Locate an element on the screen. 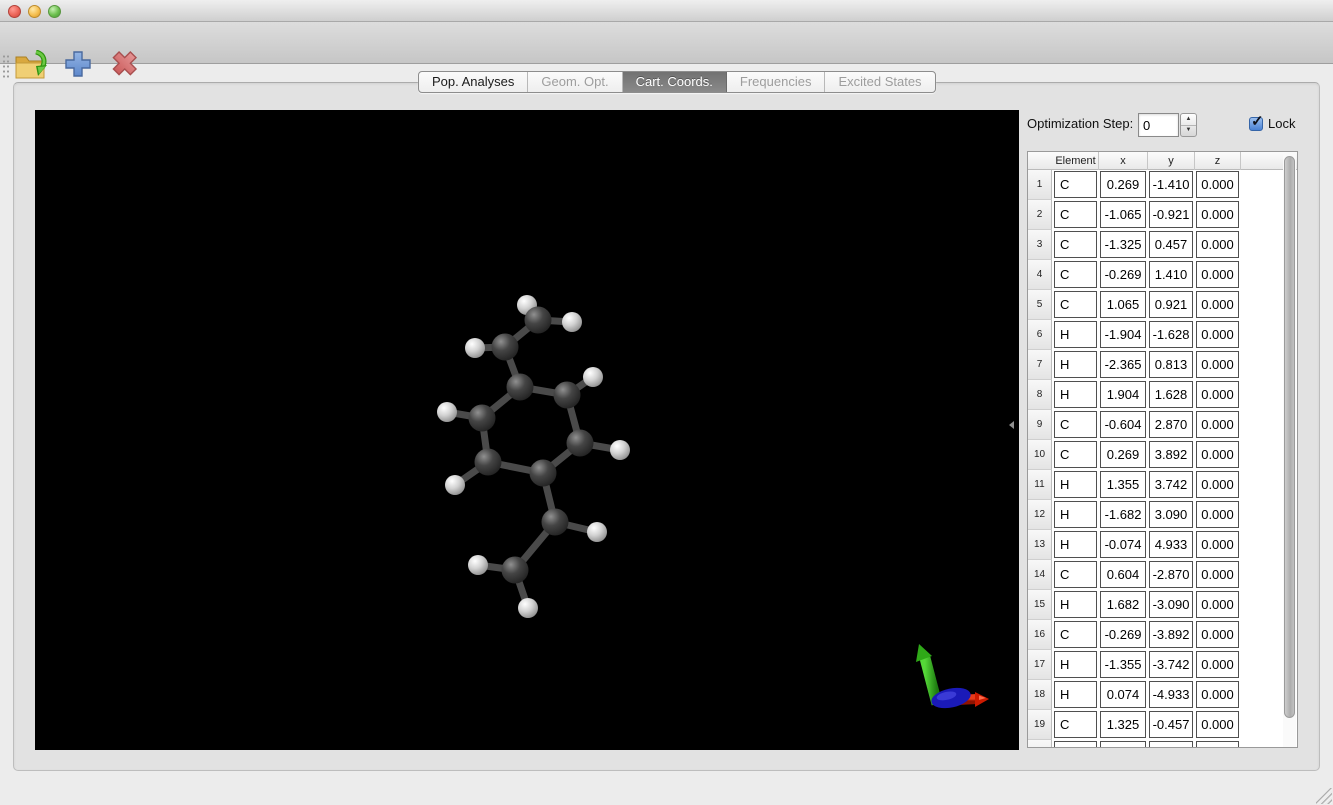  cell-y: -0.921 is located at coordinates (1171, 214).